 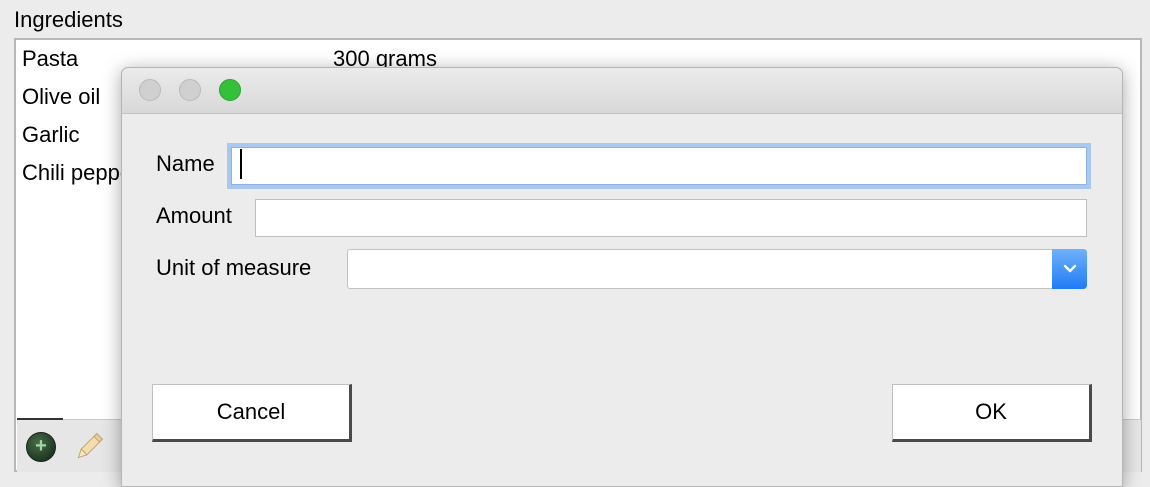 I want to click on toolbar-selection-indicator, so click(x=40, y=419).